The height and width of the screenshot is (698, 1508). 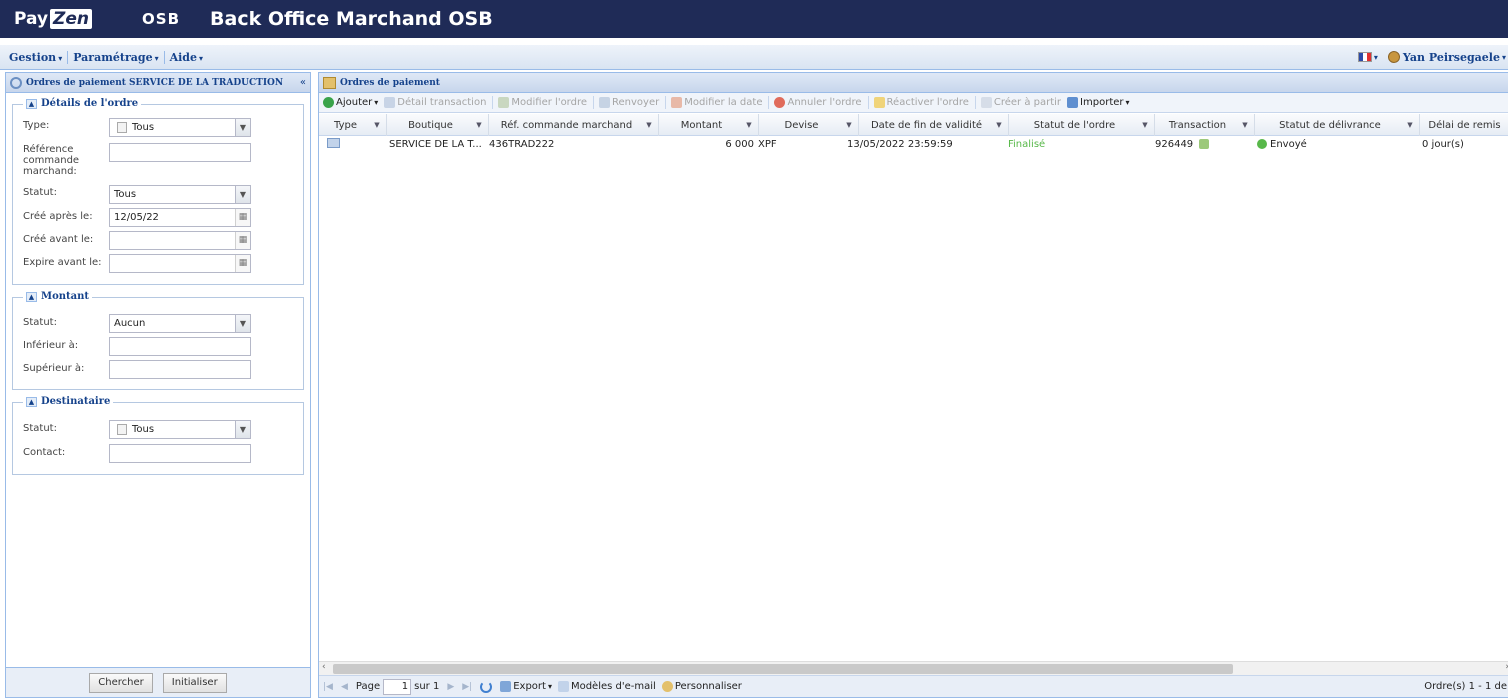 What do you see at coordinates (1204, 144) in the screenshot?
I see `tag-icon` at bounding box center [1204, 144].